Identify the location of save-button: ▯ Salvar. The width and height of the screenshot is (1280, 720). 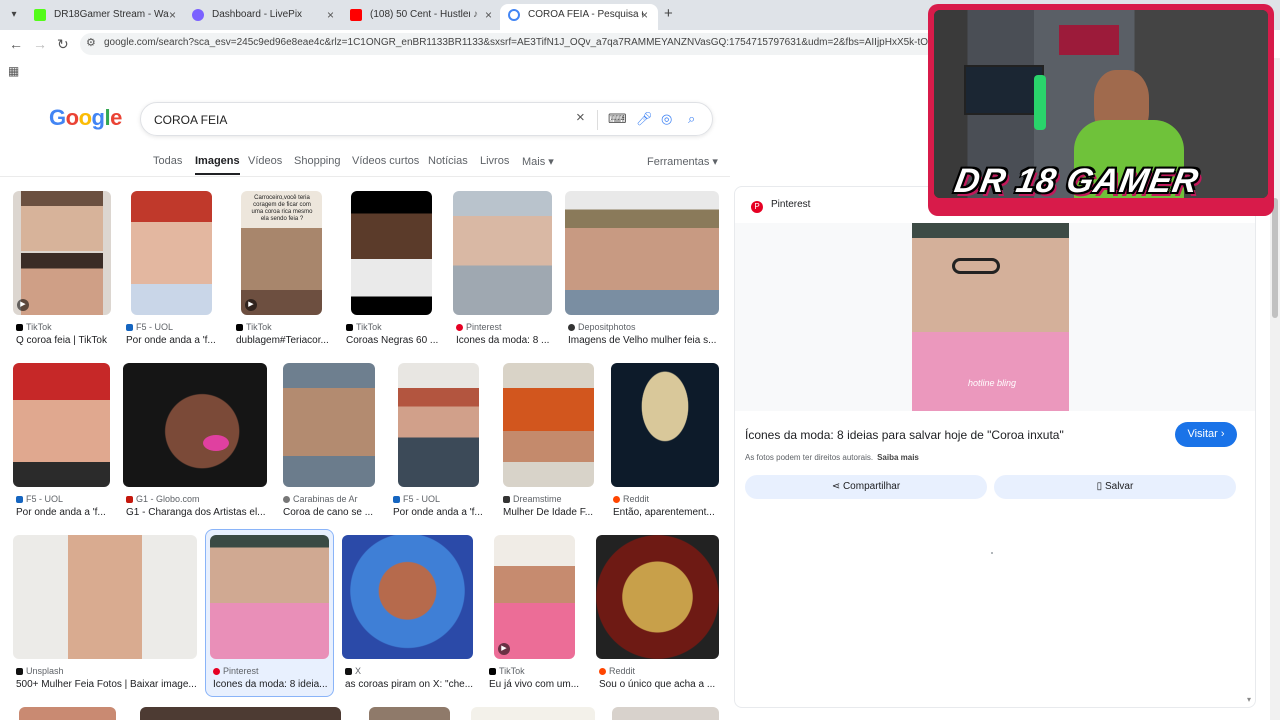
(1115, 487).